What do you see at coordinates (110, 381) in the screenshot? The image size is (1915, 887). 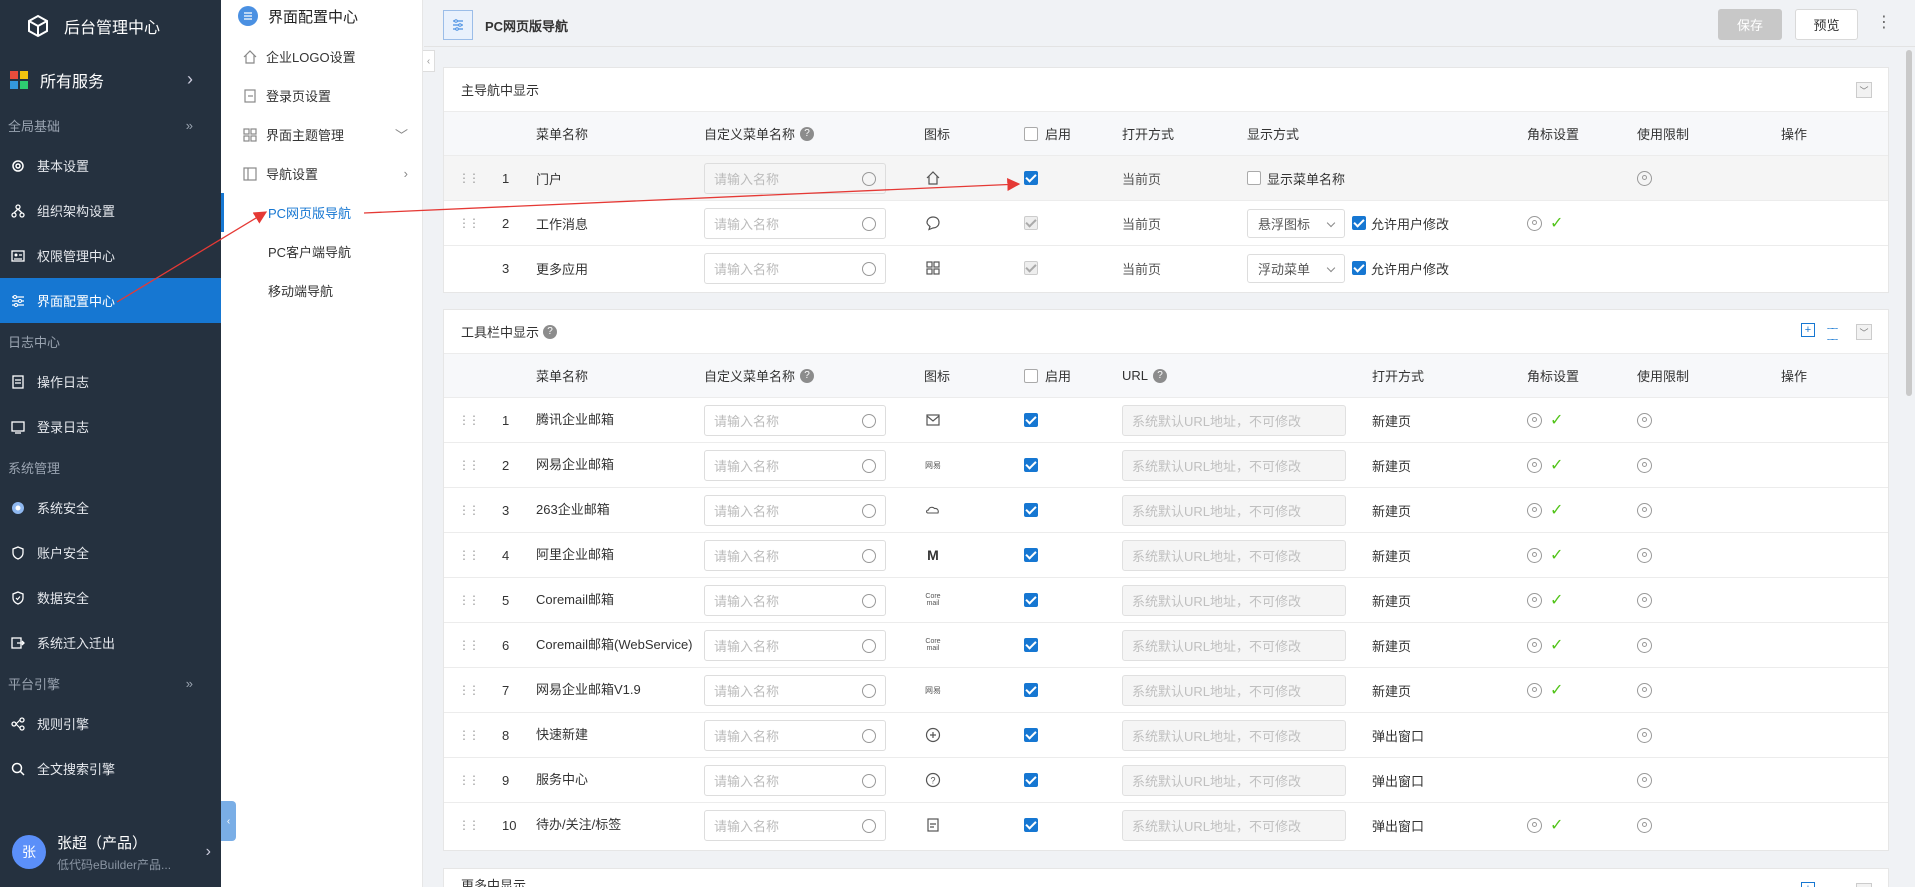 I see `sidebar-item-op-log: 操作日志` at bounding box center [110, 381].